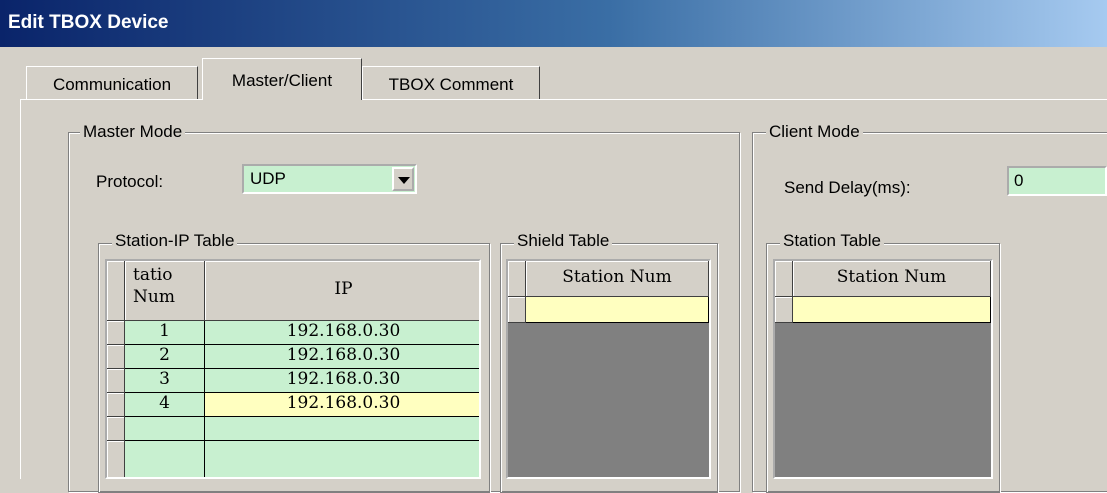 The image size is (1107, 493). What do you see at coordinates (175, 241) in the screenshot?
I see `station-ip-table-label: Station-IP Table` at bounding box center [175, 241].